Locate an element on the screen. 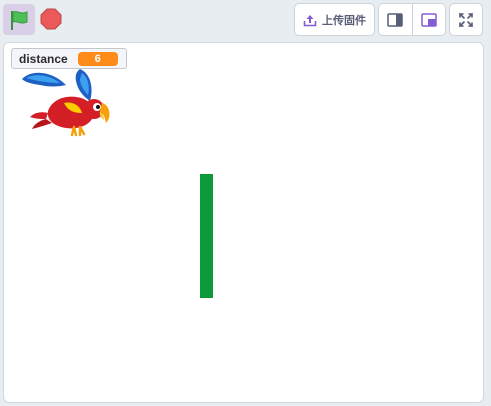  stop-sign-icon is located at coordinates (51, 19).